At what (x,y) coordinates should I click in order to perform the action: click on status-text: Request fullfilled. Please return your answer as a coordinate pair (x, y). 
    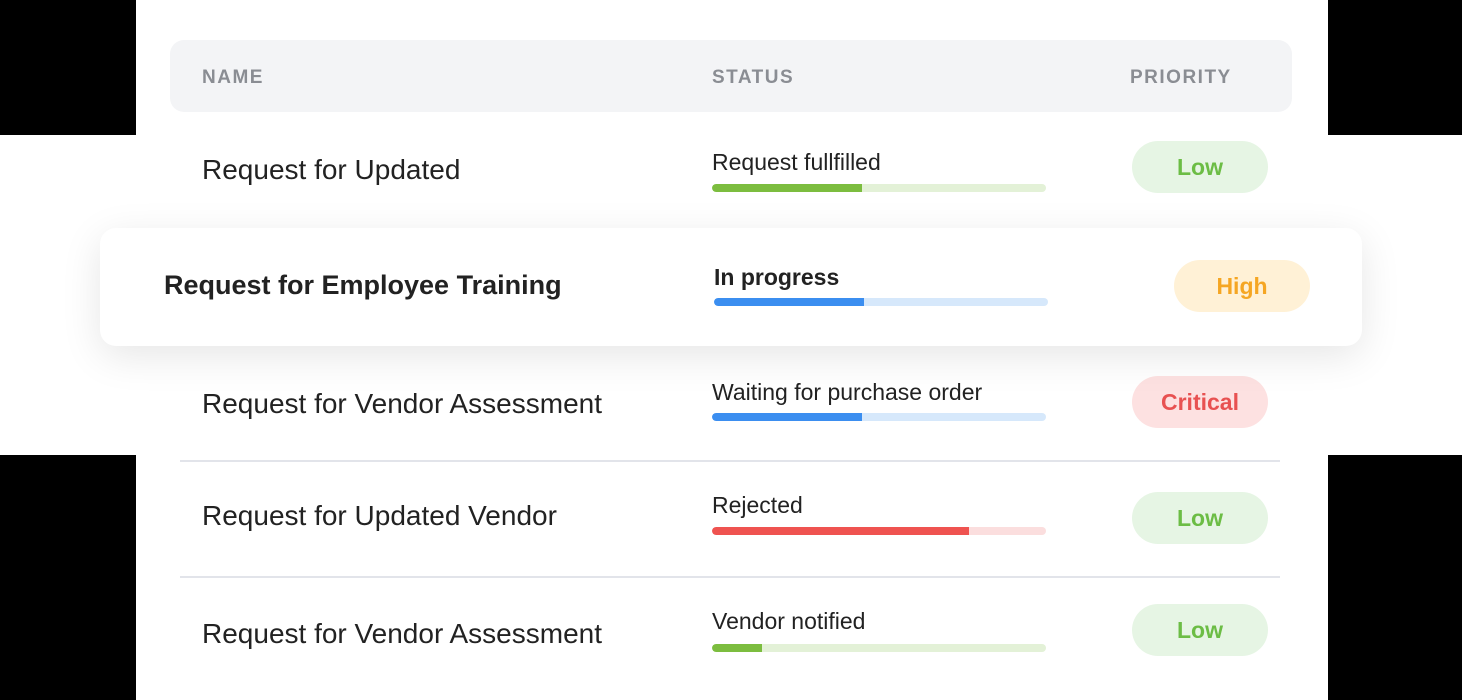
    Looking at the image, I should click on (796, 162).